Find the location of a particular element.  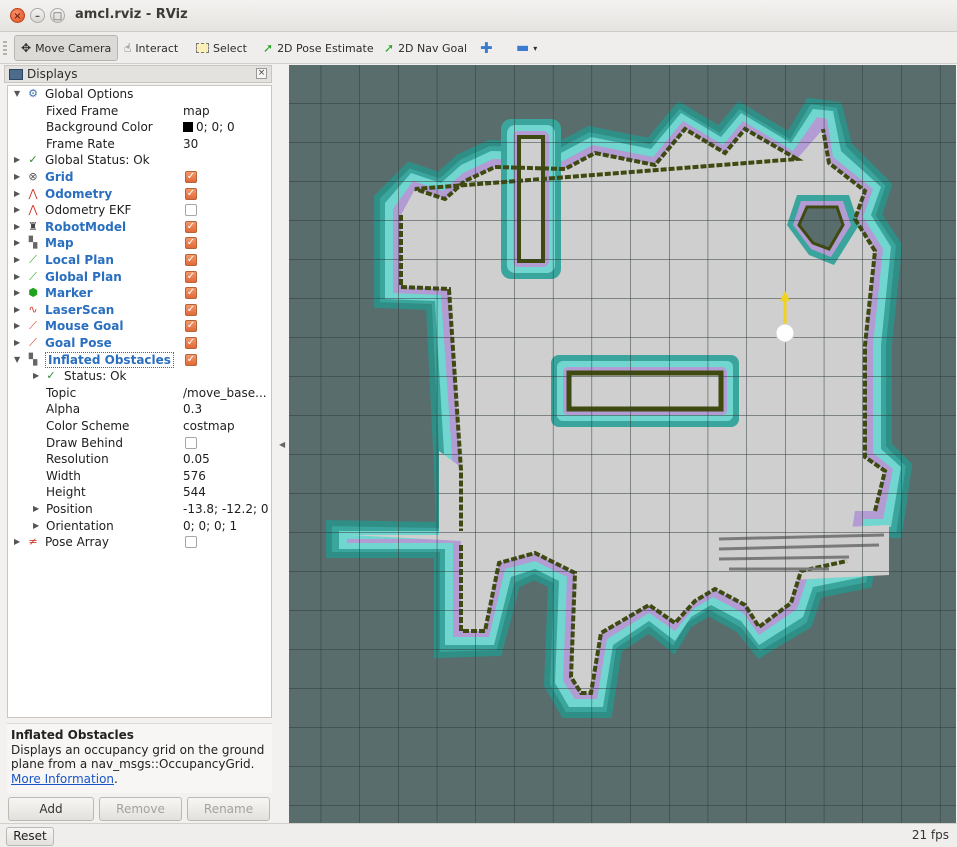

rename-button: Rename is located at coordinates (228, 809).